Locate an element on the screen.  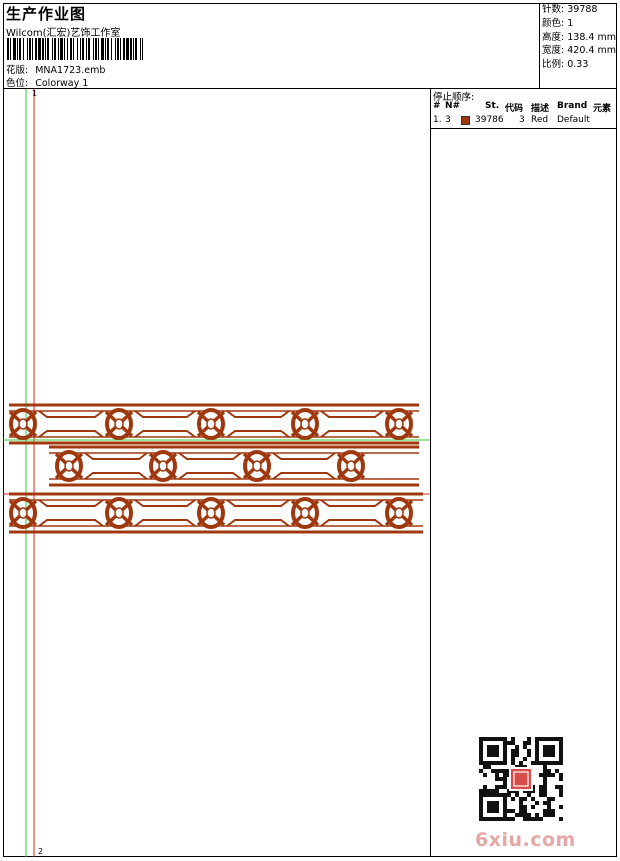
table-divider is located at coordinates (524, 128).